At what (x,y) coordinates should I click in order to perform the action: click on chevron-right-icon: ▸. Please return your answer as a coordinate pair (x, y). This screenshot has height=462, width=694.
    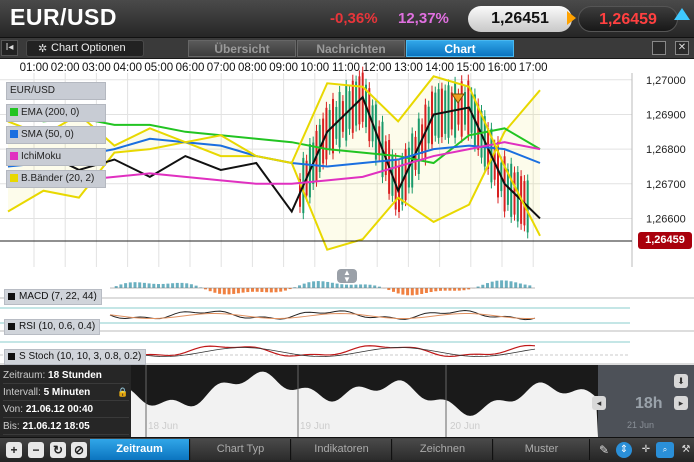
    Looking at the image, I should click on (681, 403).